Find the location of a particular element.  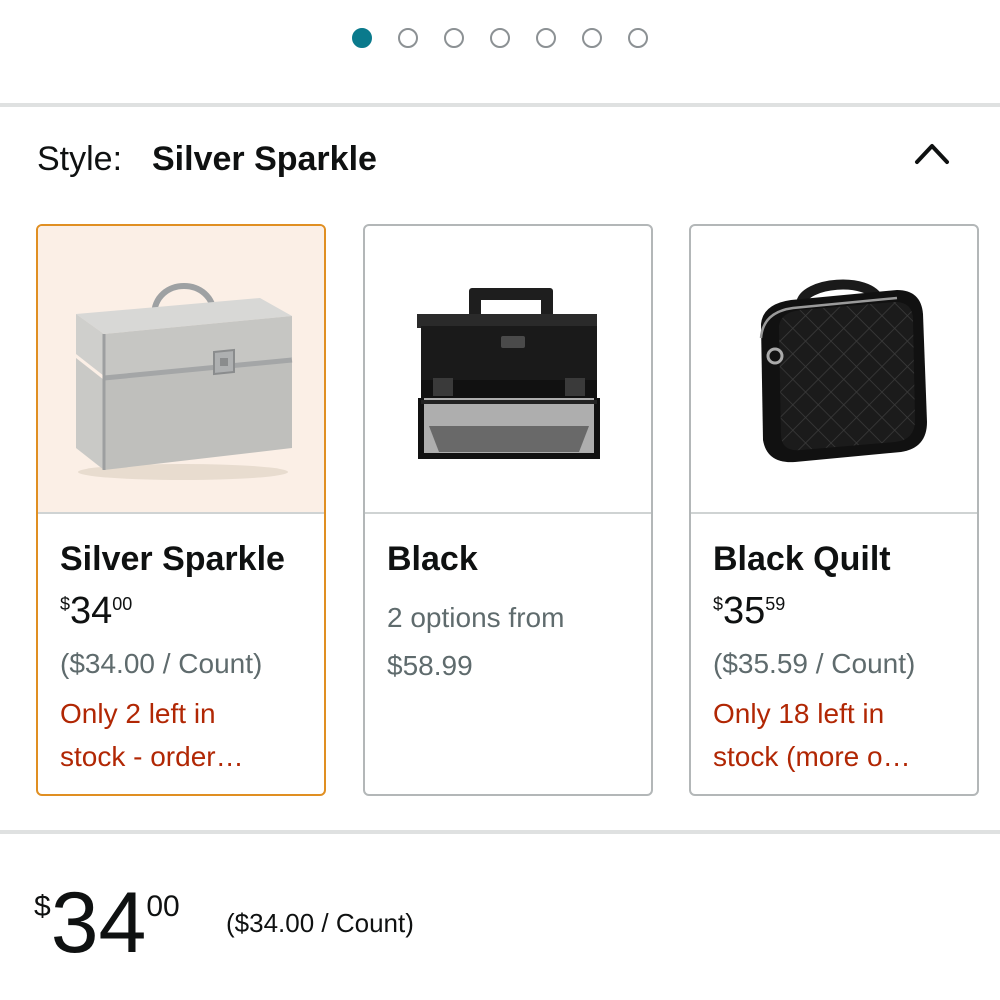

main-price: $3400 is located at coordinates (107, 923).